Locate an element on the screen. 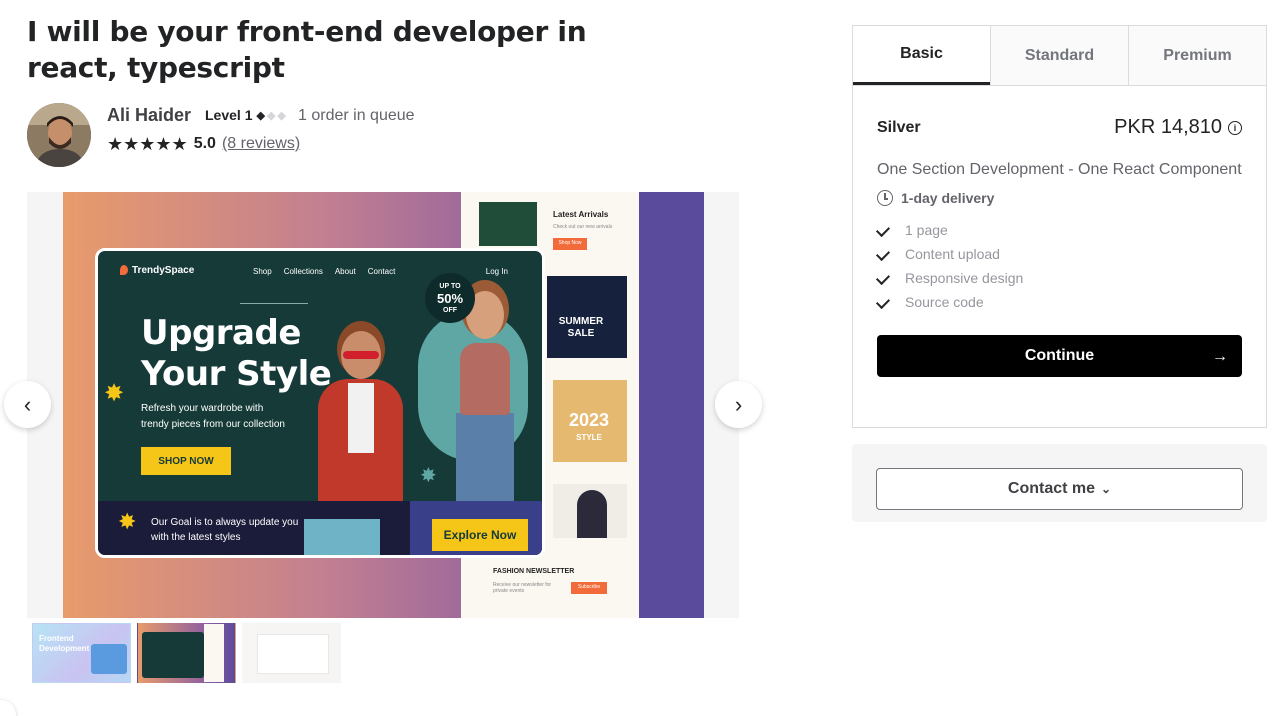 This screenshot has height=716, width=1286. chevron-left-icon: ‹ is located at coordinates (27, 404).